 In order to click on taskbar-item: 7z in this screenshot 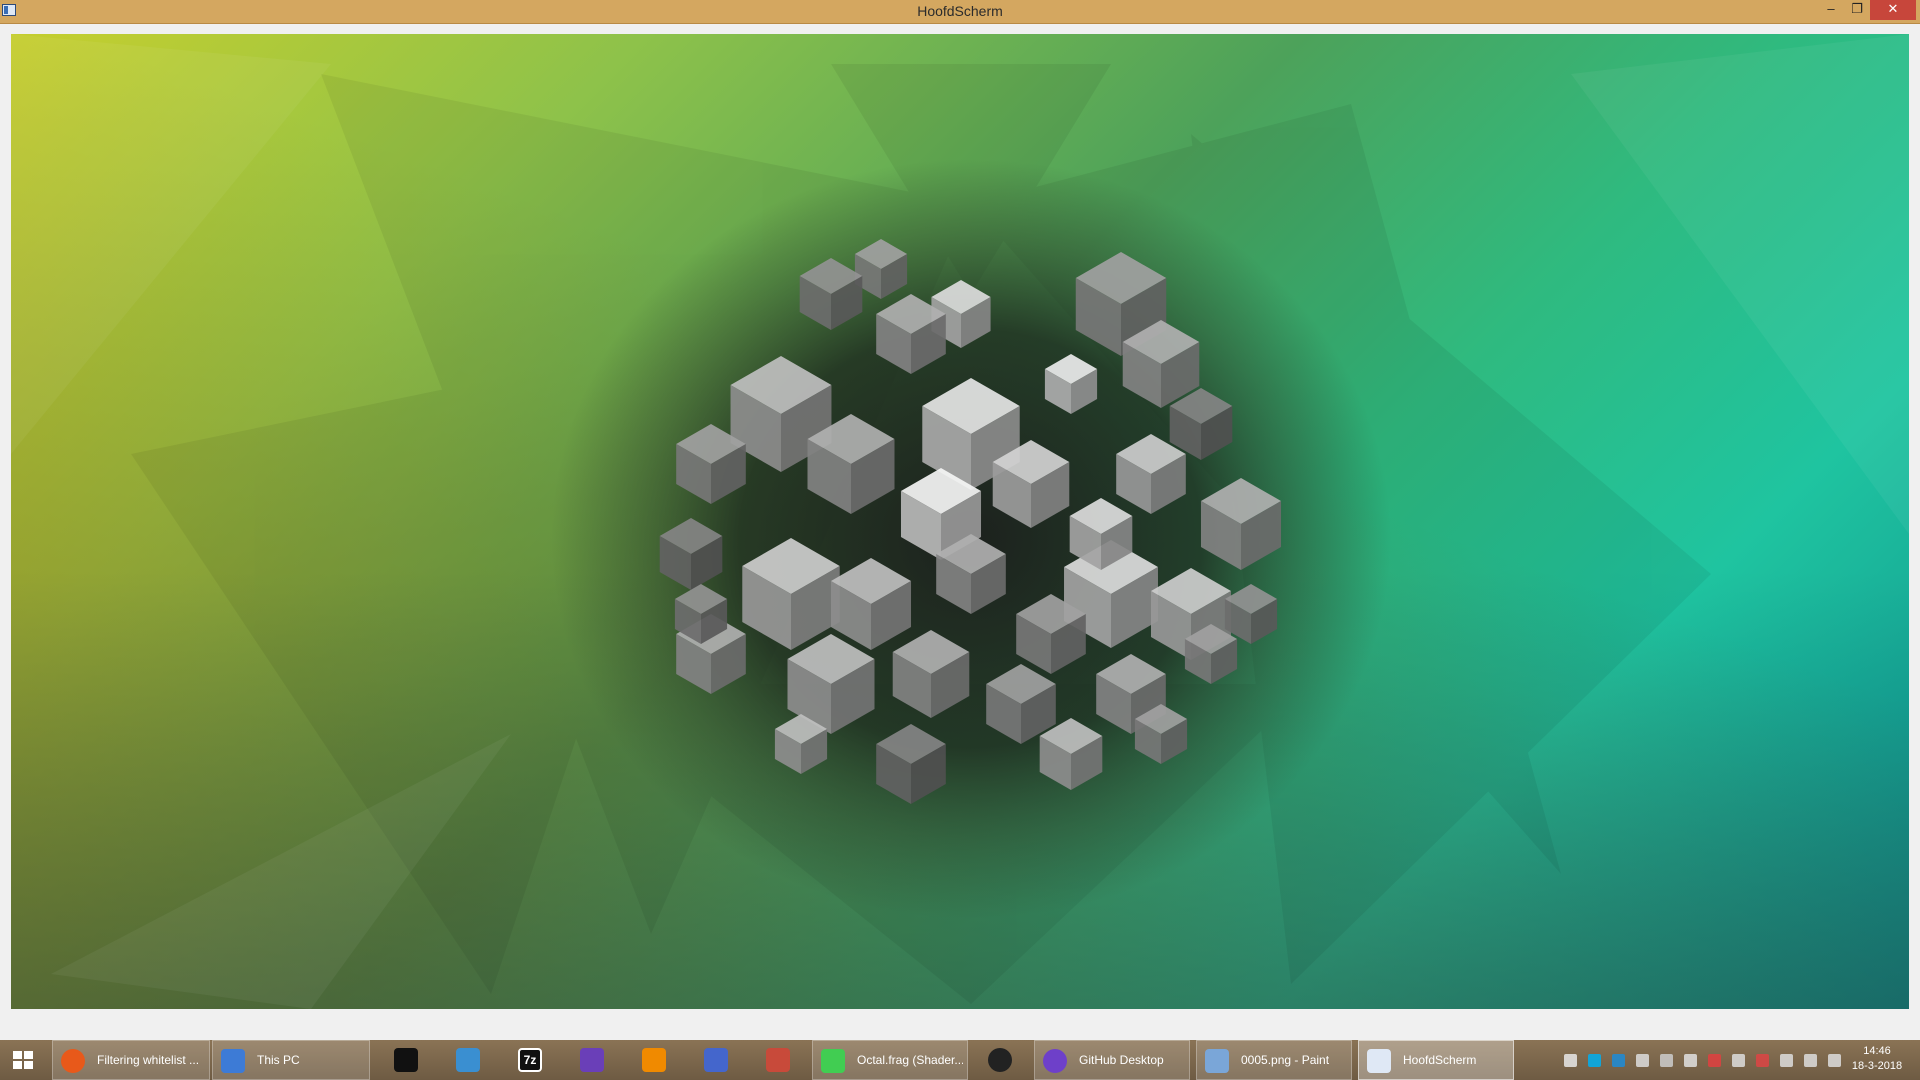, I will do `click(530, 1060)`.